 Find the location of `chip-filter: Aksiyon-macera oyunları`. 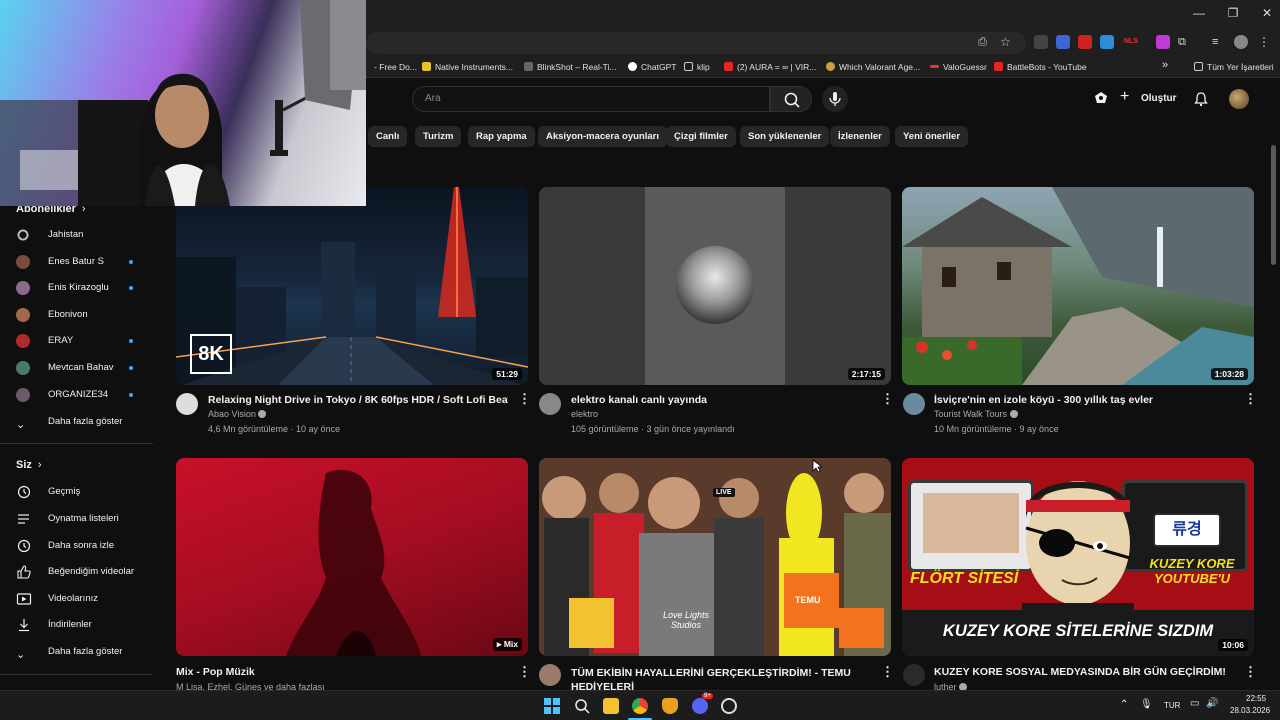

chip-filter: Aksiyon-macera oyunları is located at coordinates (602, 136).